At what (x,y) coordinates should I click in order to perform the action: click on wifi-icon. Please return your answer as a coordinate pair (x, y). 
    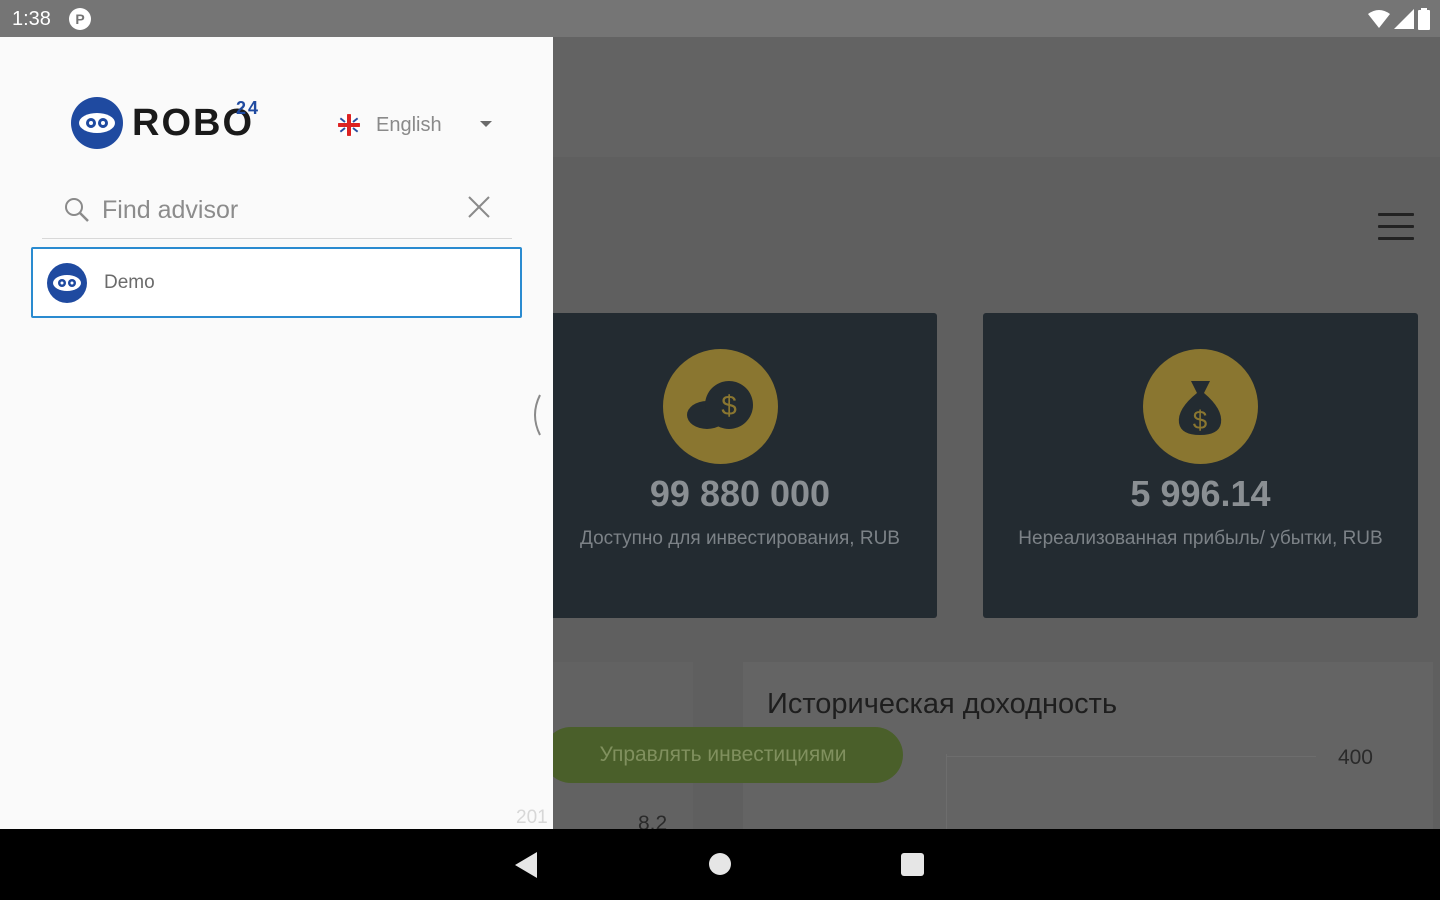
    Looking at the image, I should click on (1379, 19).